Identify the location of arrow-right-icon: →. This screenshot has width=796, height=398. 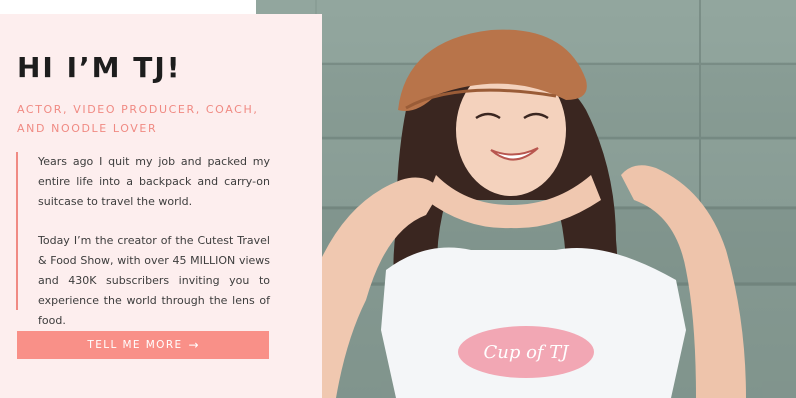
(193, 345).